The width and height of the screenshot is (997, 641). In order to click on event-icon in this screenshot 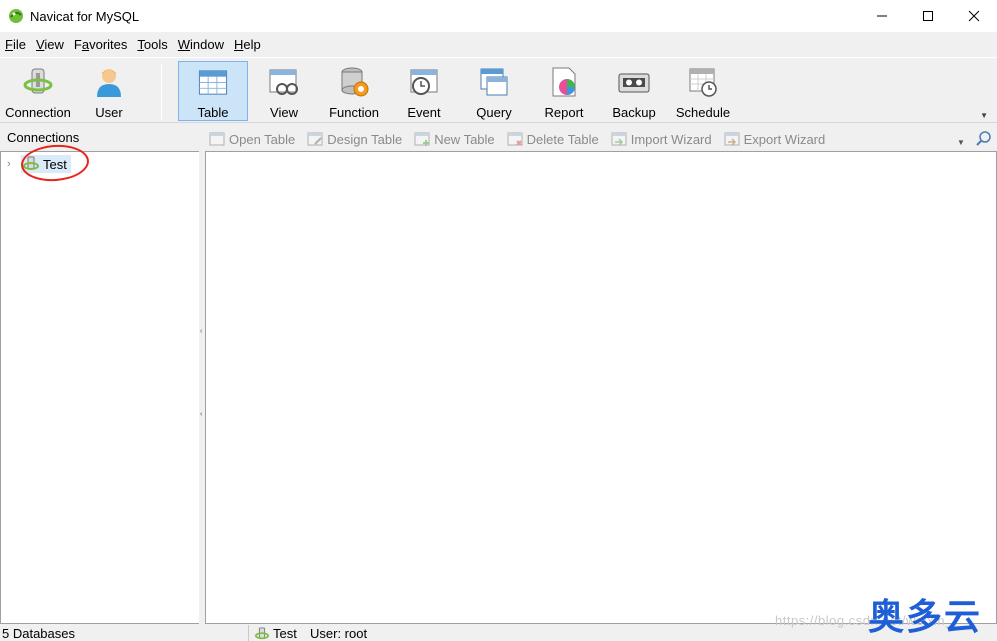, I will do `click(424, 82)`.